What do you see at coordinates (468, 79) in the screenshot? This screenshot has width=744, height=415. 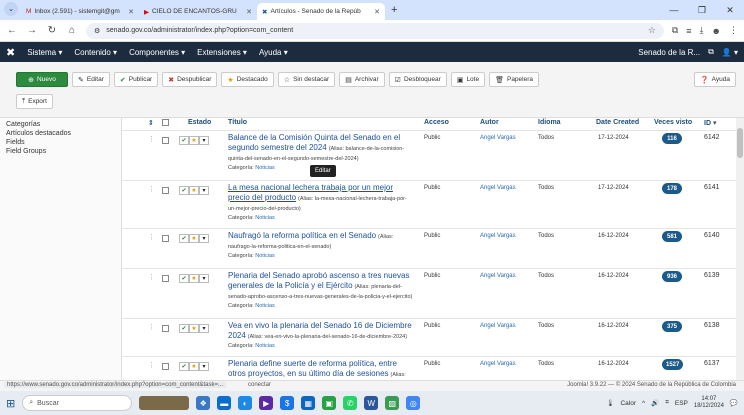 I see `batch-button: ▣ Lote` at bounding box center [468, 79].